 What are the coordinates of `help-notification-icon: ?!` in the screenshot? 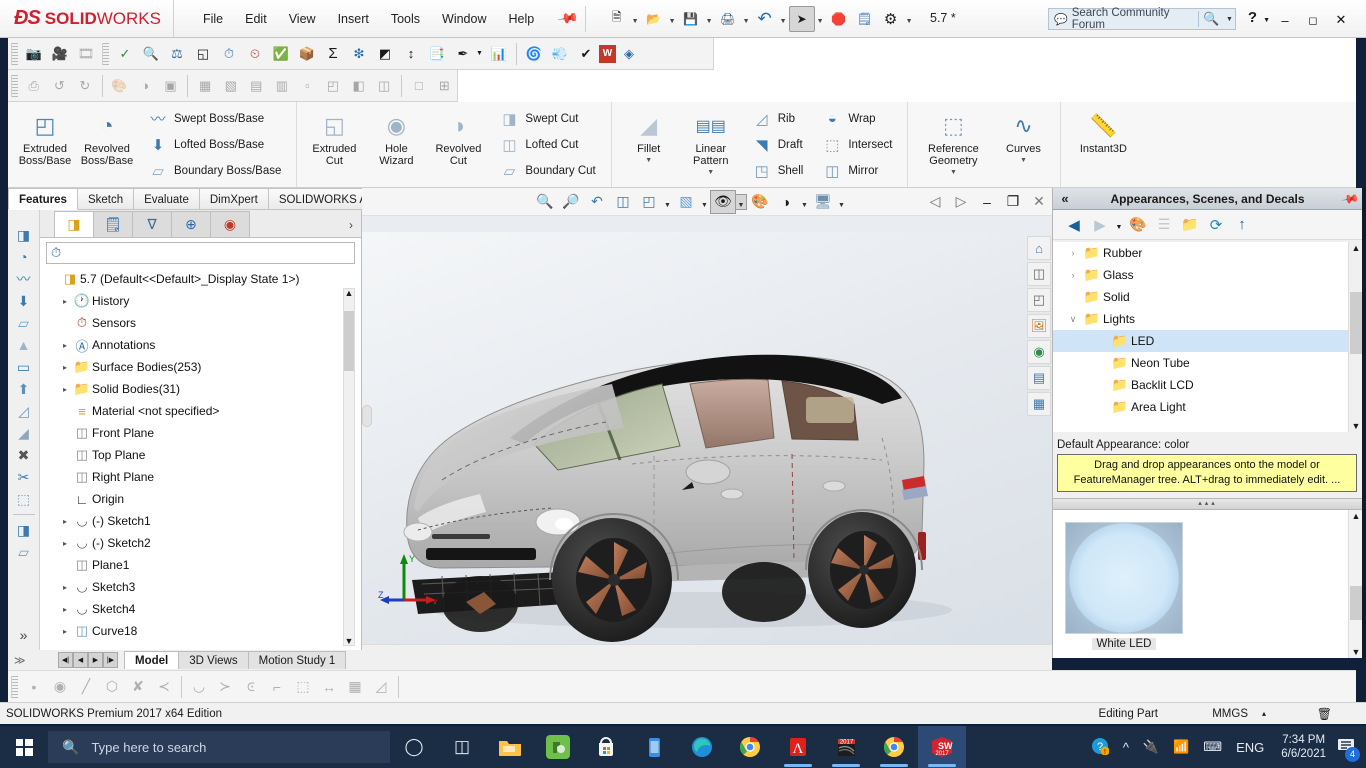 It's located at (1100, 747).